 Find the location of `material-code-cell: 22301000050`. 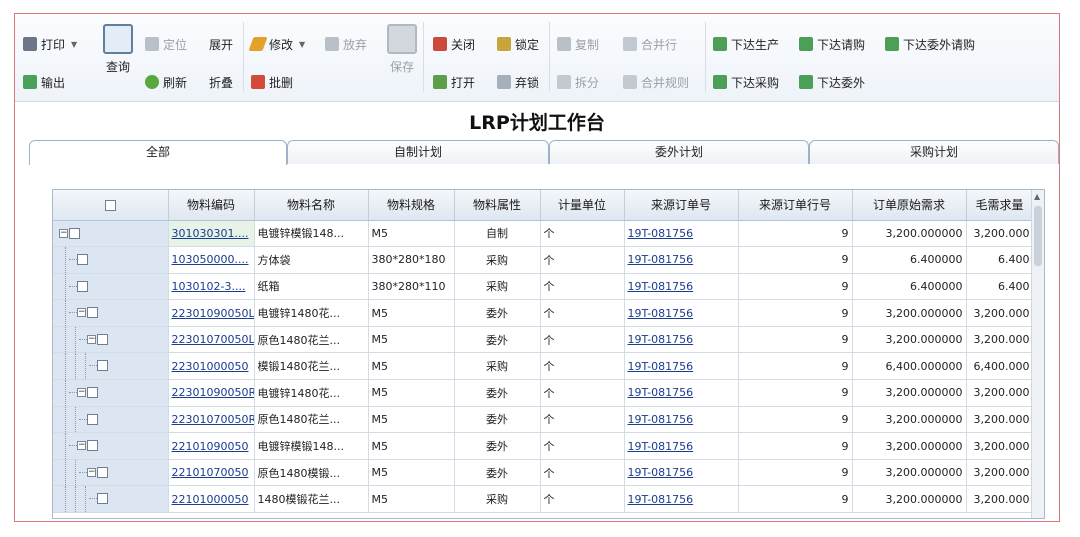

material-code-cell: 22301000050 is located at coordinates (211, 366).